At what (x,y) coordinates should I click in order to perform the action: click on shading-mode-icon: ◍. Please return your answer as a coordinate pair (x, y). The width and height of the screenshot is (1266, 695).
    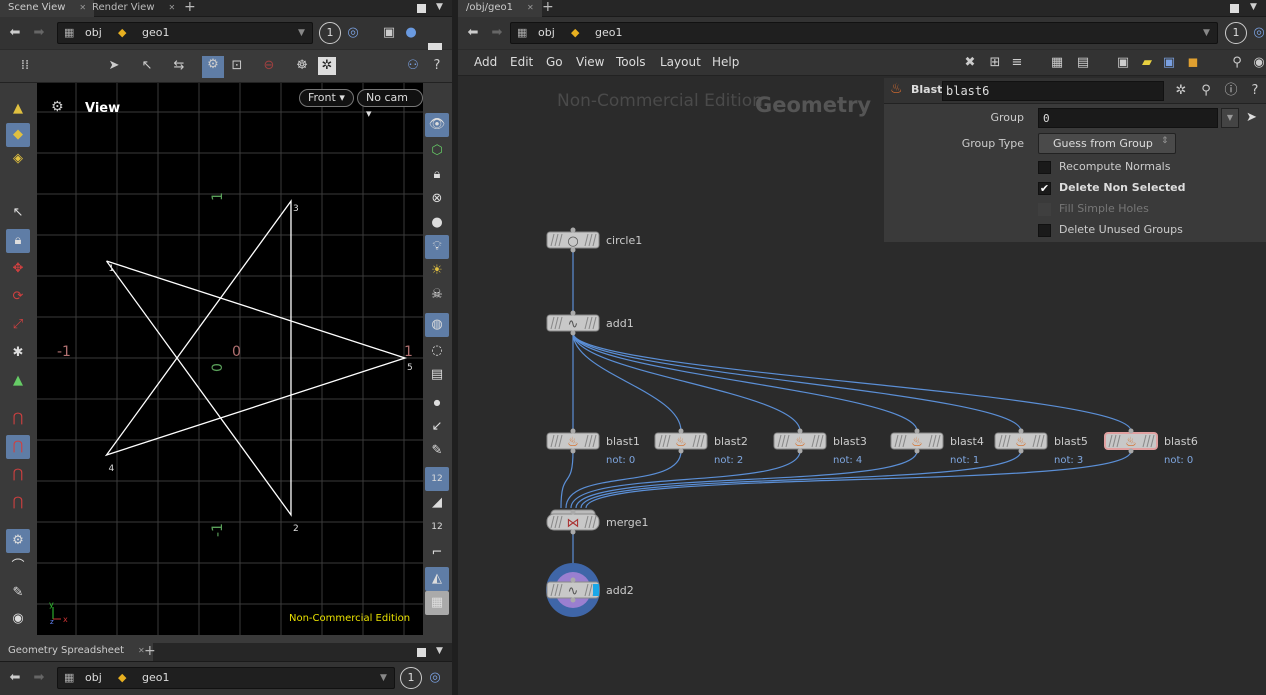
    Looking at the image, I should click on (437, 325).